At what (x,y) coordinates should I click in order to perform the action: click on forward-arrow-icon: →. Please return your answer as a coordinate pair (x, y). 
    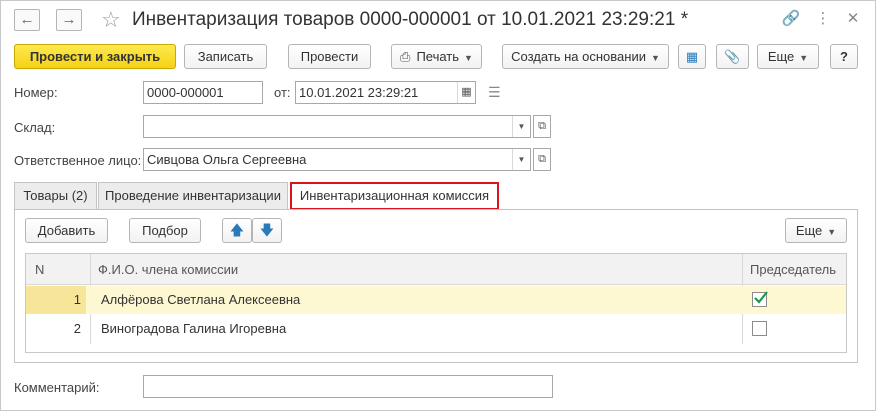
    Looking at the image, I should click on (69, 20).